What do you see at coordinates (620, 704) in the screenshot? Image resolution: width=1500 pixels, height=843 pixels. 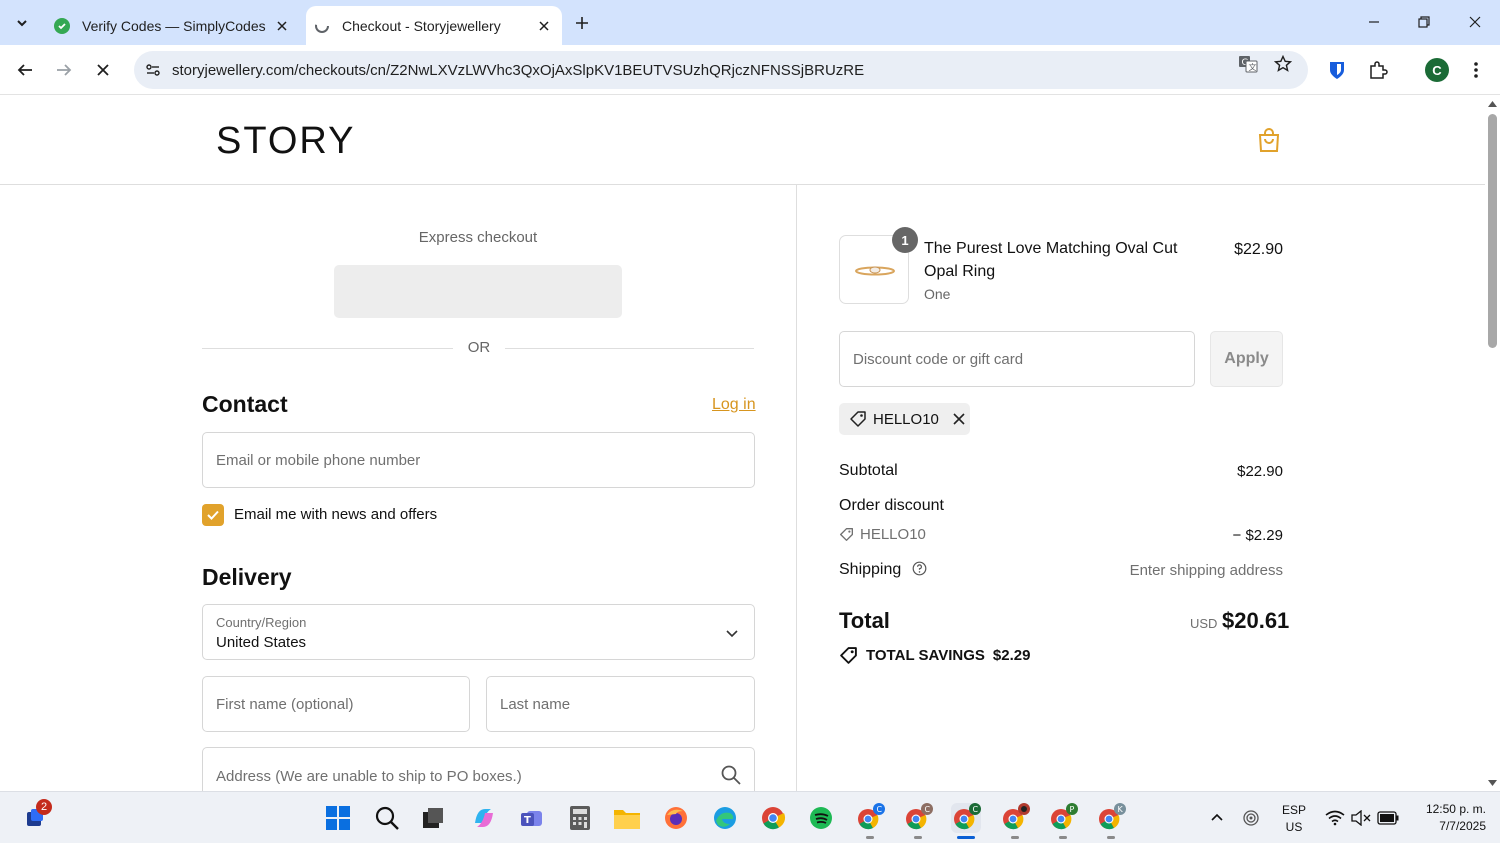 I see `last-name-field: Last name` at bounding box center [620, 704].